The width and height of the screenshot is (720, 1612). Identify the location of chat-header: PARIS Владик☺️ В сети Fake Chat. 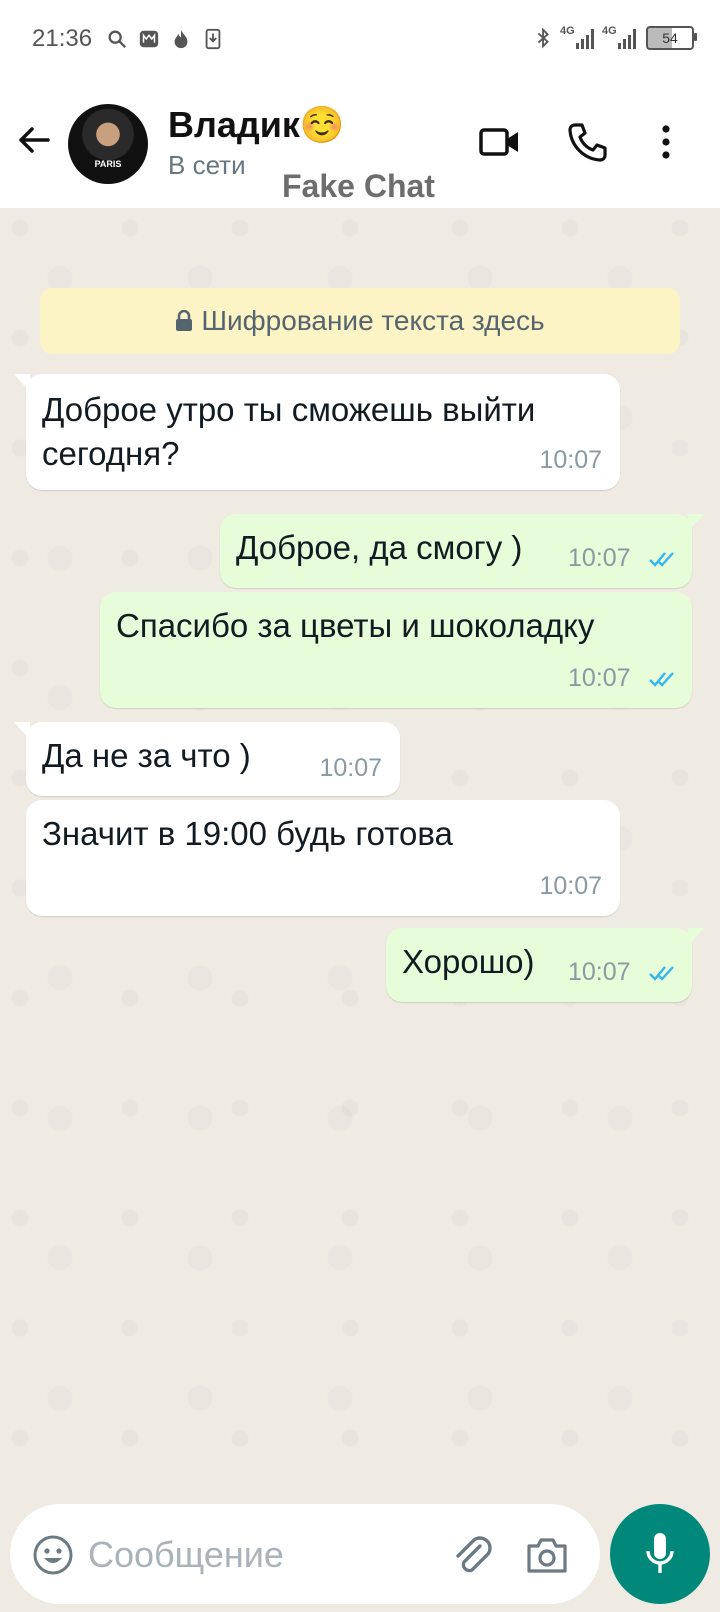
(360, 144).